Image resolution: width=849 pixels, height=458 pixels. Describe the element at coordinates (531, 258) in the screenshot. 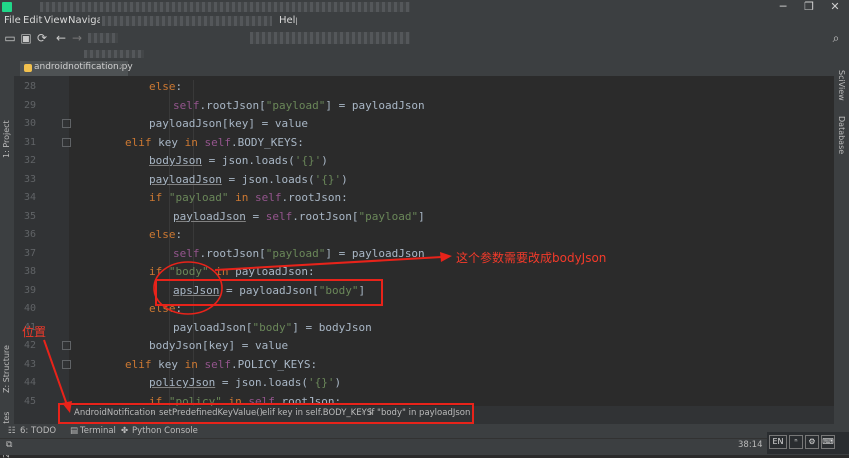

I see `annotation-note-right: 这个参数需要改成bodyJson` at that location.